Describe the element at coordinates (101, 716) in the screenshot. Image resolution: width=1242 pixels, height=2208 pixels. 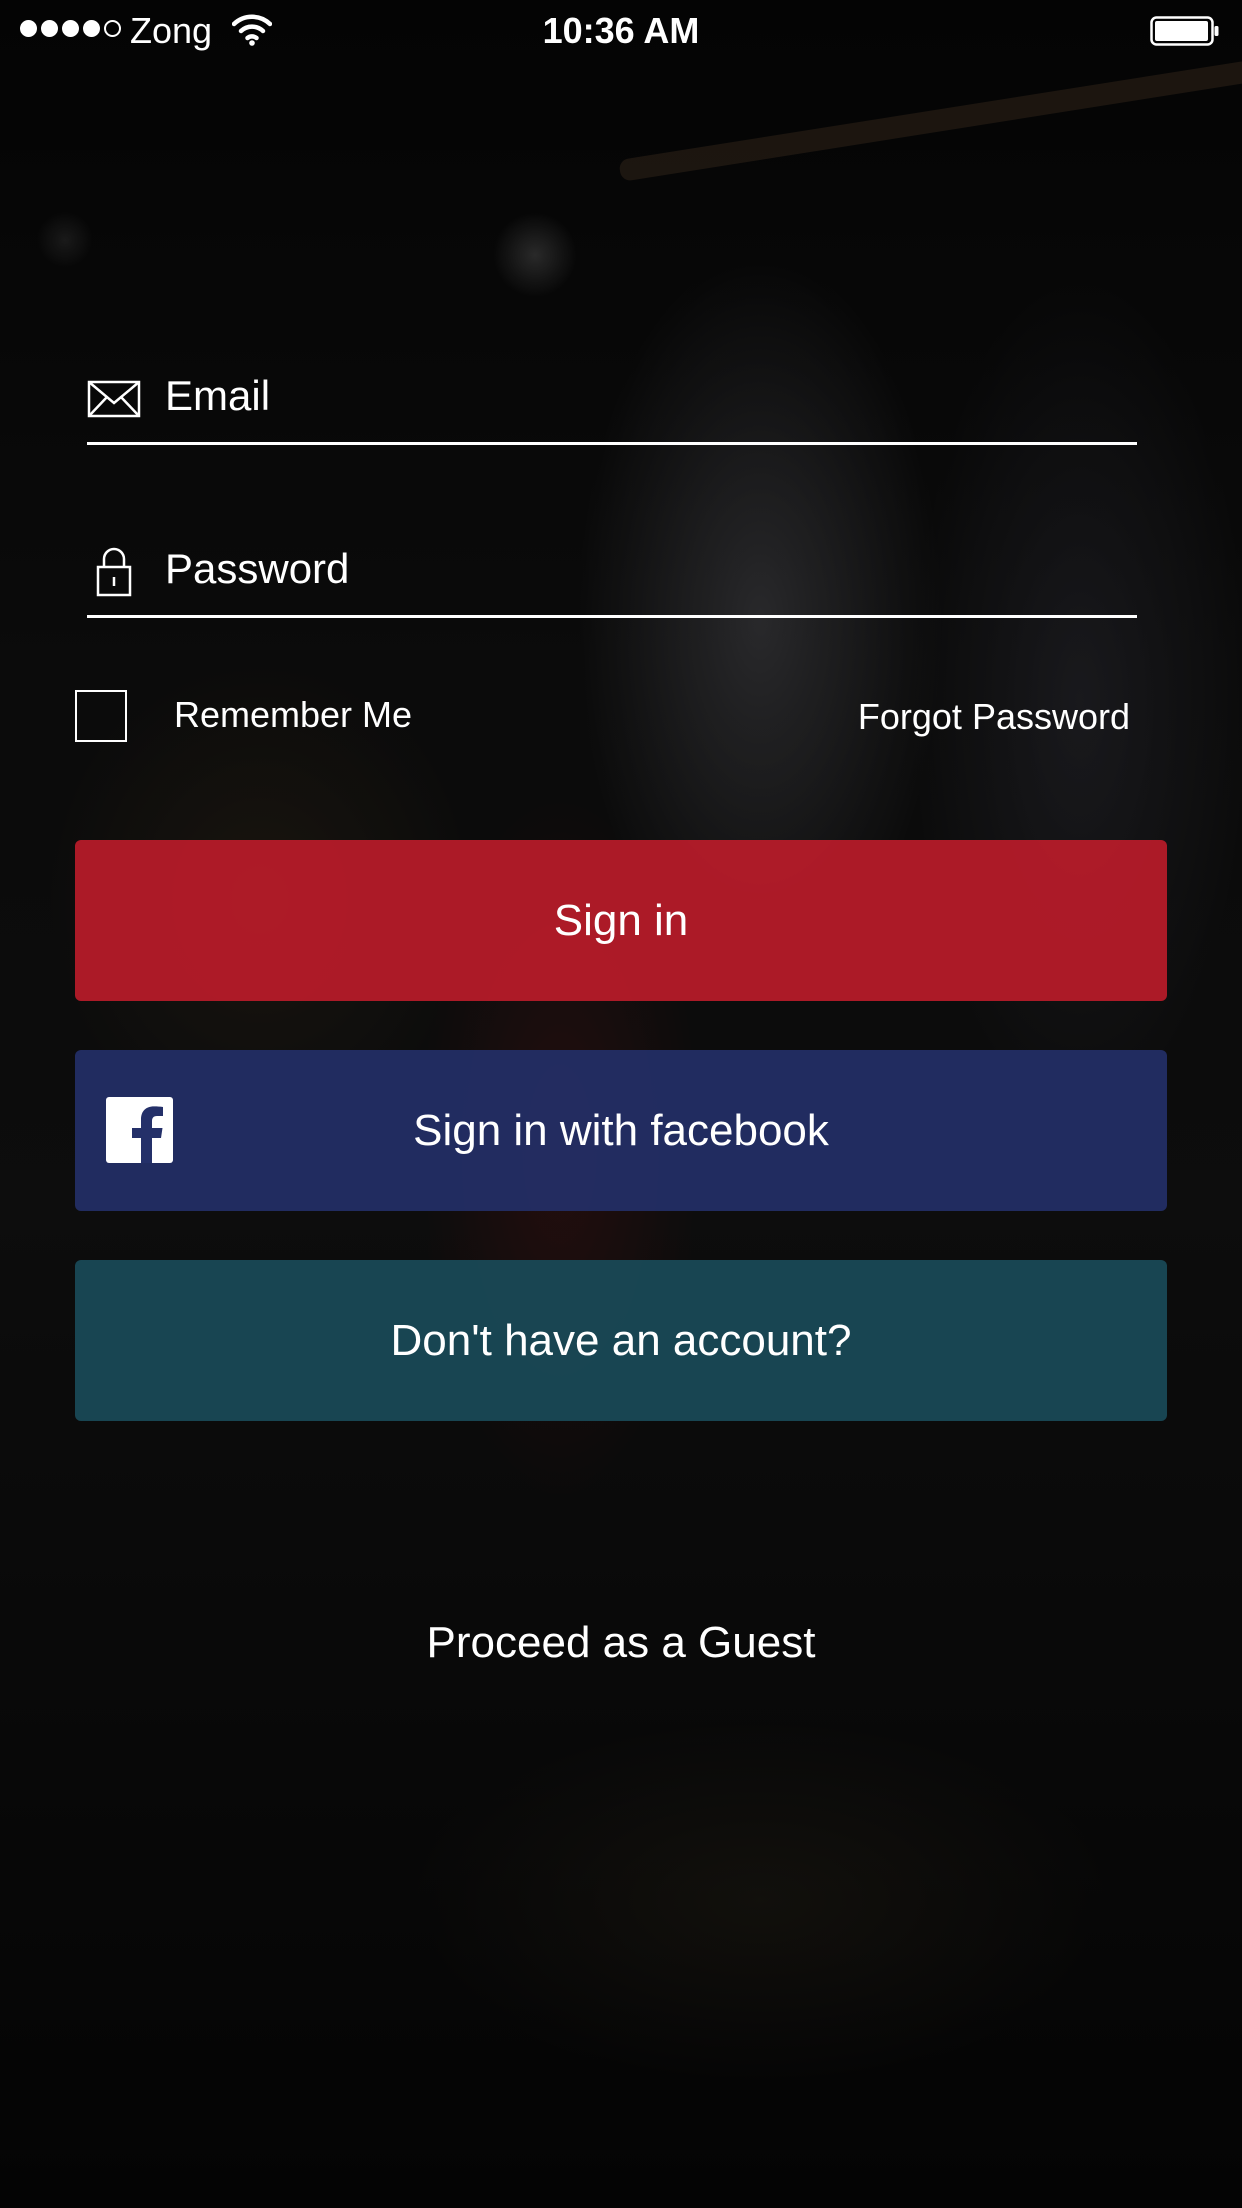
I see `remember-me-checkbox` at that location.